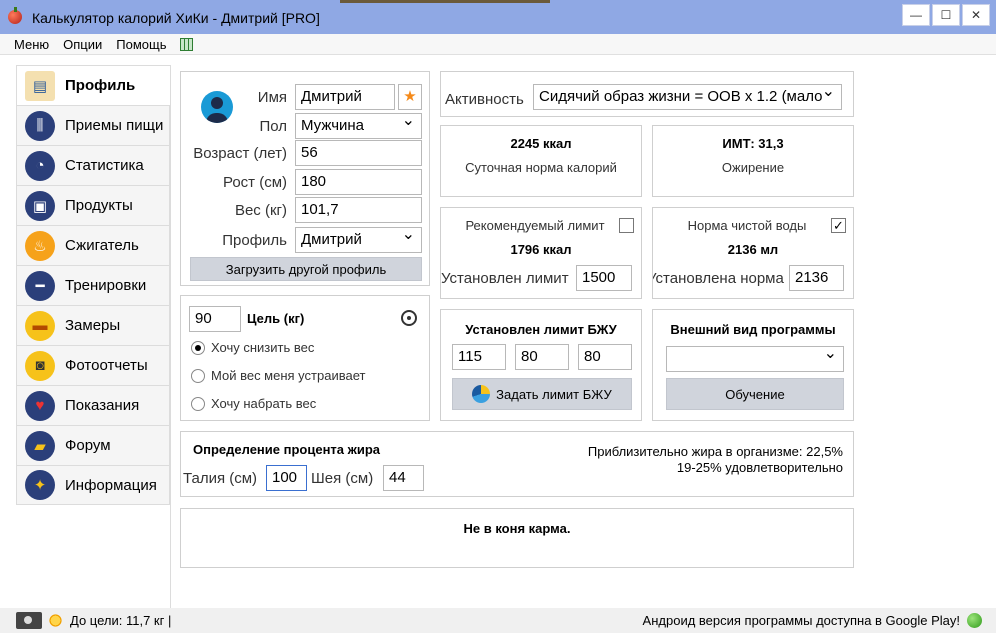 Image resolution: width=996 pixels, height=633 pixels. Describe the element at coordinates (605, 357) in the screenshot. I see `carbs-input: 80` at that location.